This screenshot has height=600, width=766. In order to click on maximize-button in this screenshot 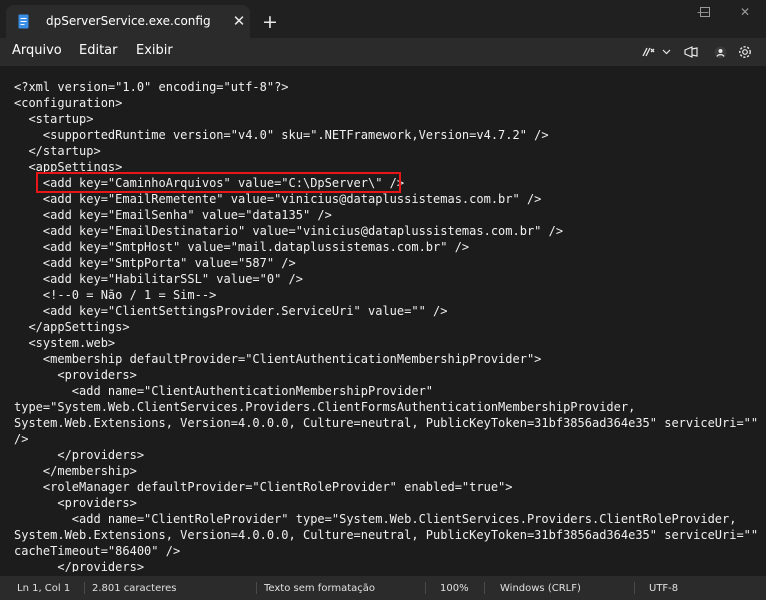, I will do `click(705, 12)`.